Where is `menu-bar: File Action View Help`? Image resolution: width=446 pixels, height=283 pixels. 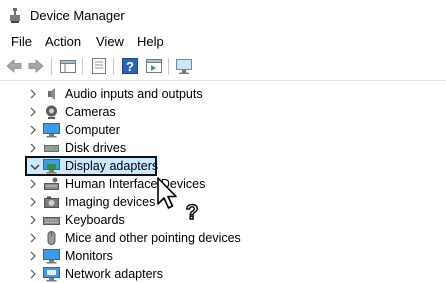 menu-bar: File Action View Help is located at coordinates (223, 42).